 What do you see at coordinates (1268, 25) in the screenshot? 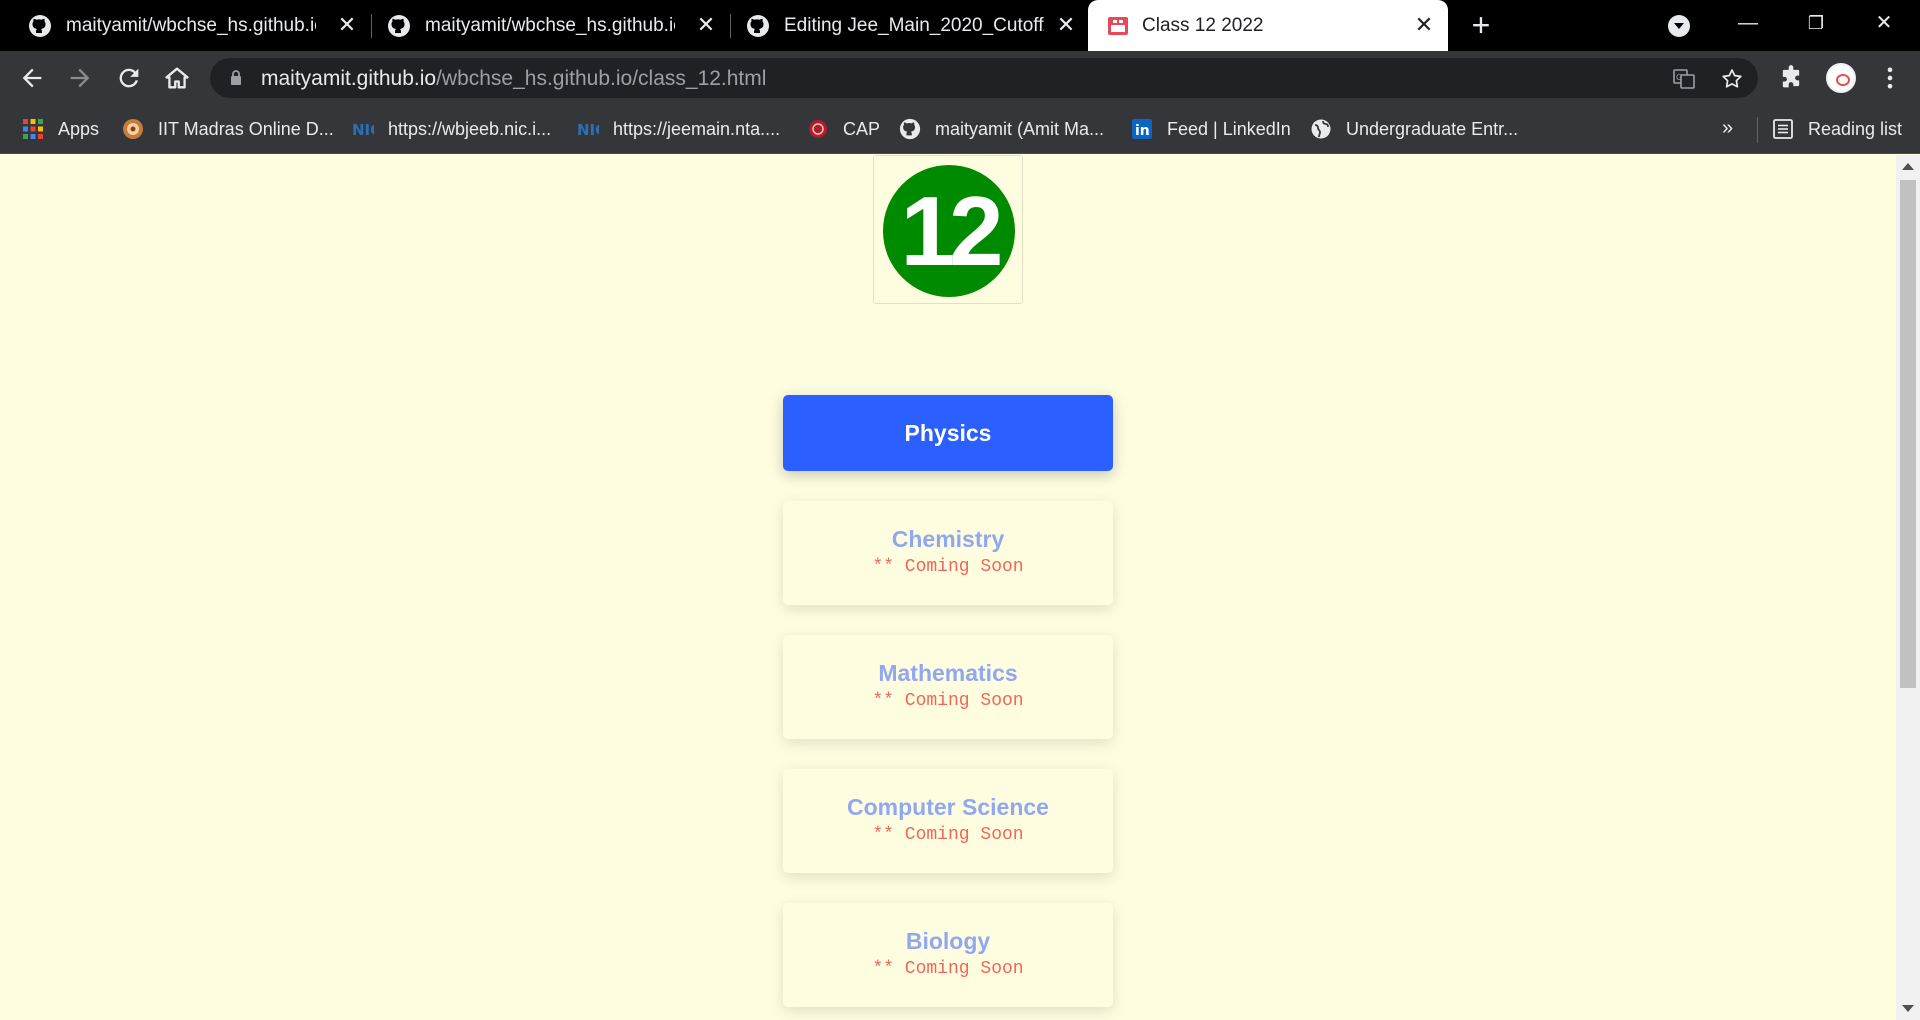
I see `browser-tab-active: Class 12 2022 ✕` at bounding box center [1268, 25].